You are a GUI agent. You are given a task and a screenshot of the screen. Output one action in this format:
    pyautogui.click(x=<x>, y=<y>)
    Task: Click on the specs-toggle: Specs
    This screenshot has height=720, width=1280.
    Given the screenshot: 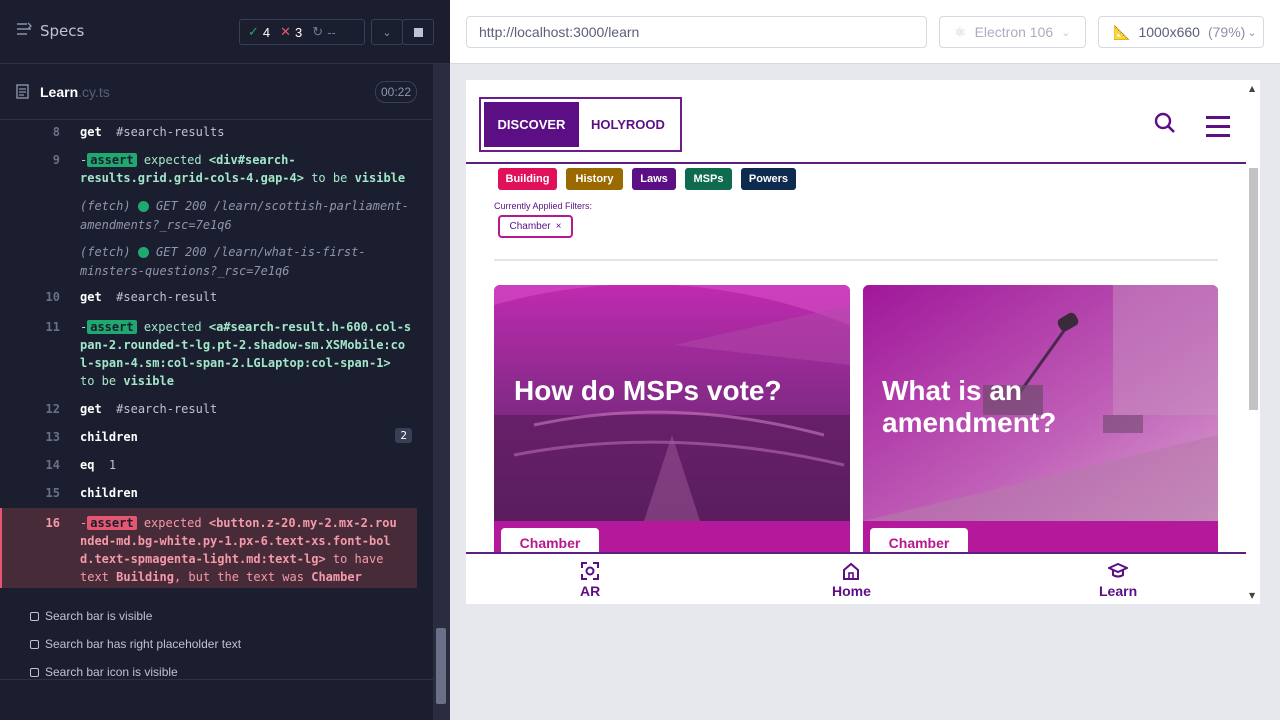 What is the action you would take?
    pyautogui.click(x=50, y=31)
    